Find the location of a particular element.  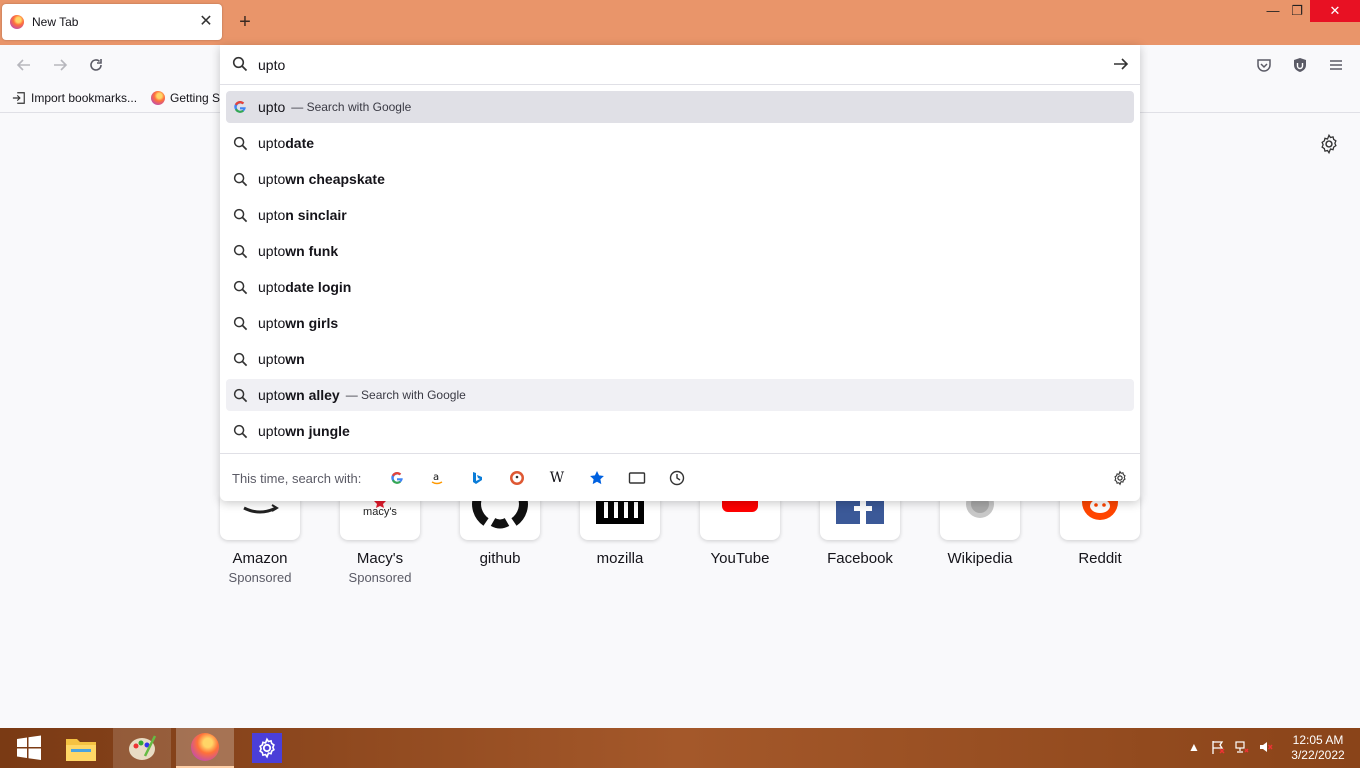

page-settings-gear-icon is located at coordinates (1329, 144).